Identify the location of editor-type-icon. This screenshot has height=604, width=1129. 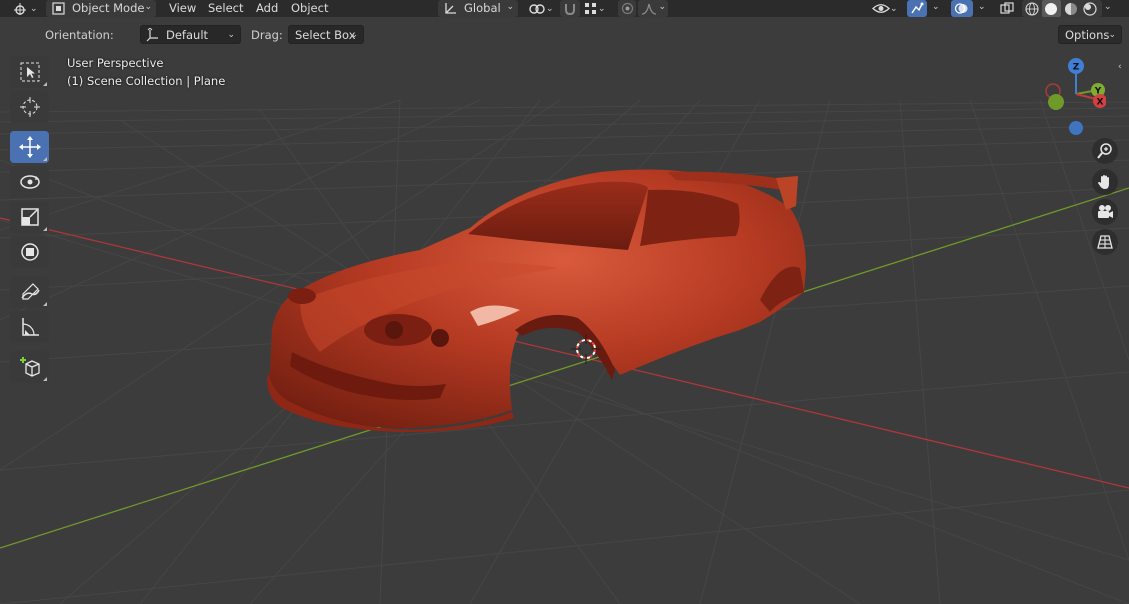
(20, 8).